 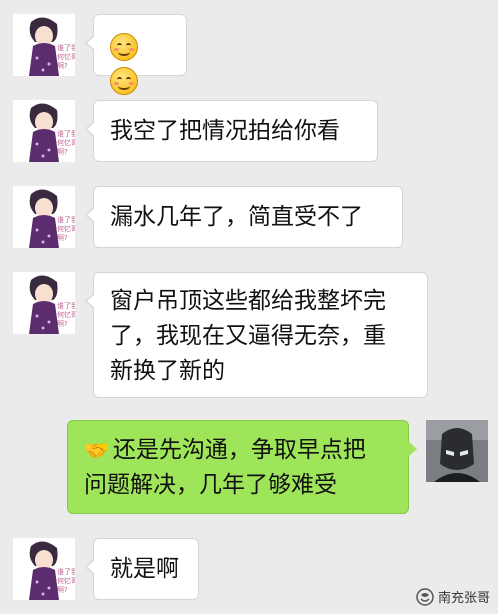 I want to click on message-bubble, so click(x=136, y=54).